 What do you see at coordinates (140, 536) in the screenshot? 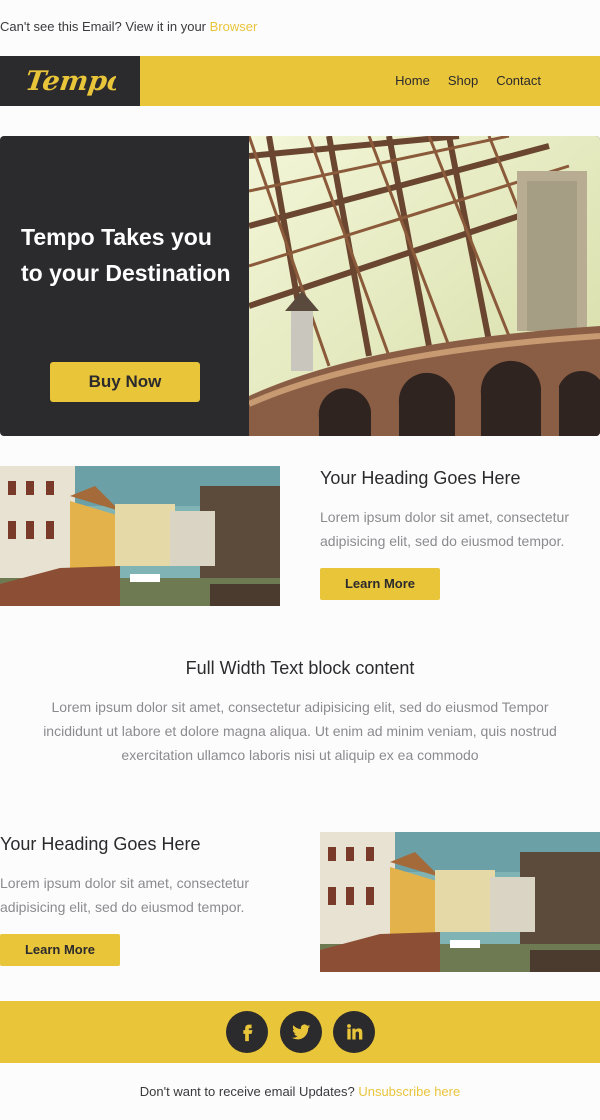
I see `canal-image` at bounding box center [140, 536].